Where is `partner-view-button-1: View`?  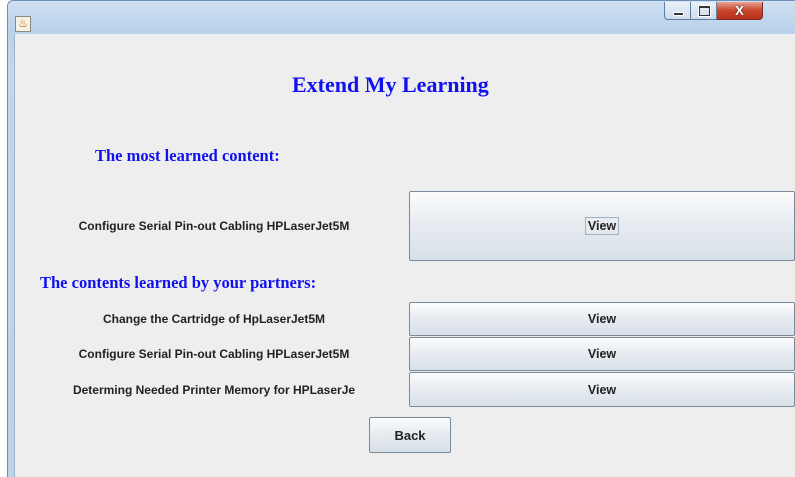
partner-view-button-1: View is located at coordinates (602, 319).